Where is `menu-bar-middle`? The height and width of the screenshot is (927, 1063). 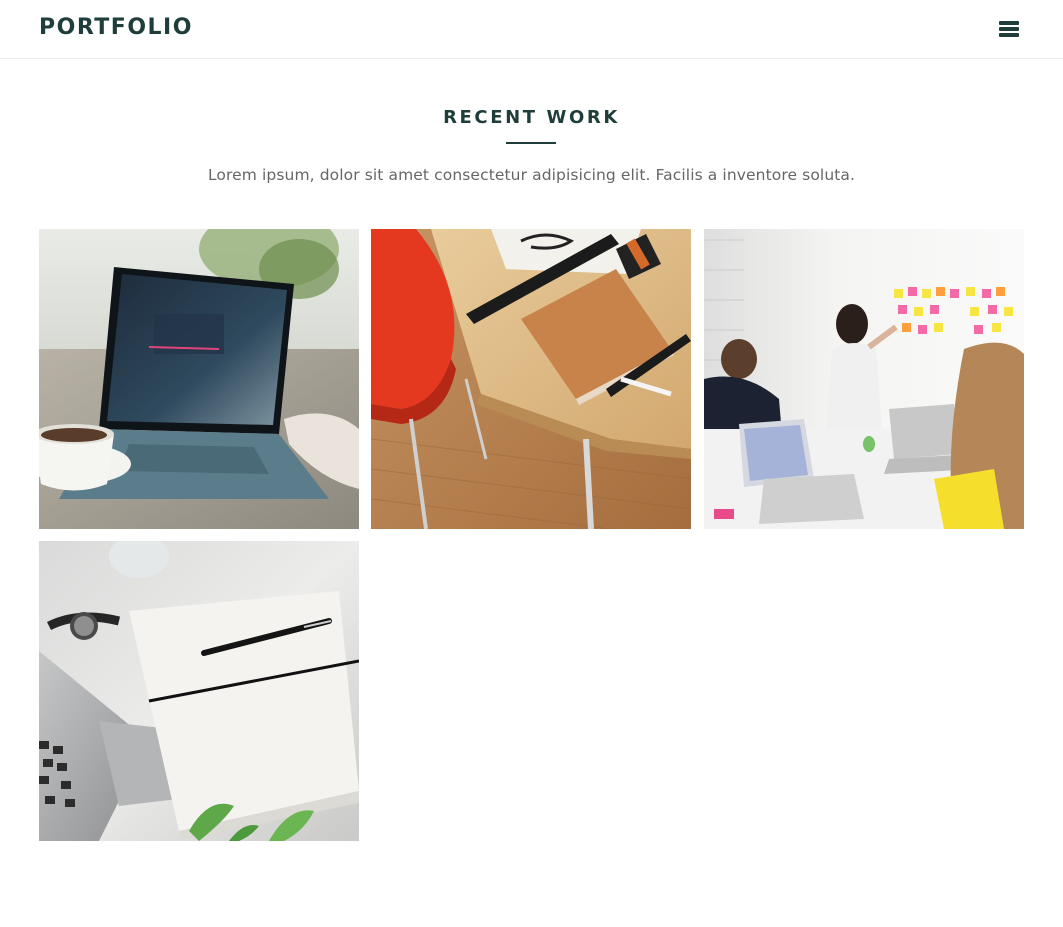 menu-bar-middle is located at coordinates (1009, 29).